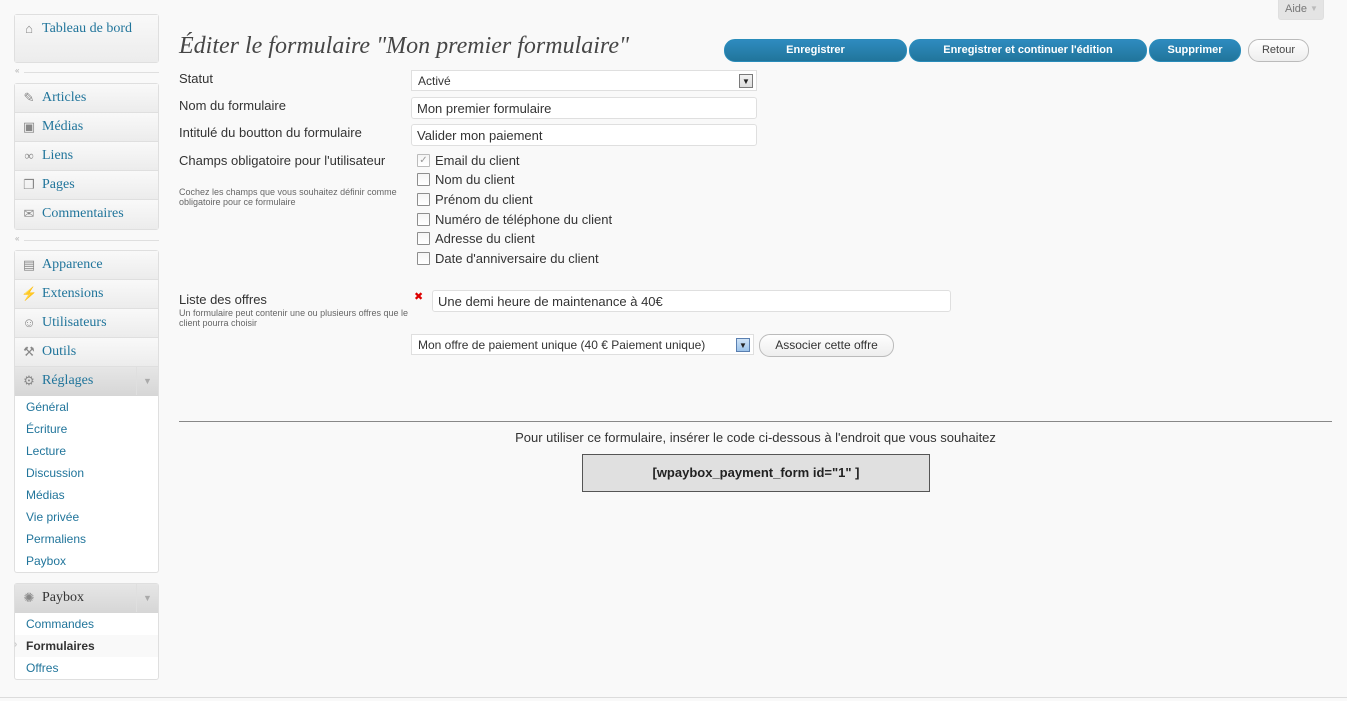 Image resolution: width=1347 pixels, height=701 pixels. What do you see at coordinates (223, 299) in the screenshot?
I see `offers-label: Liste des offres` at bounding box center [223, 299].